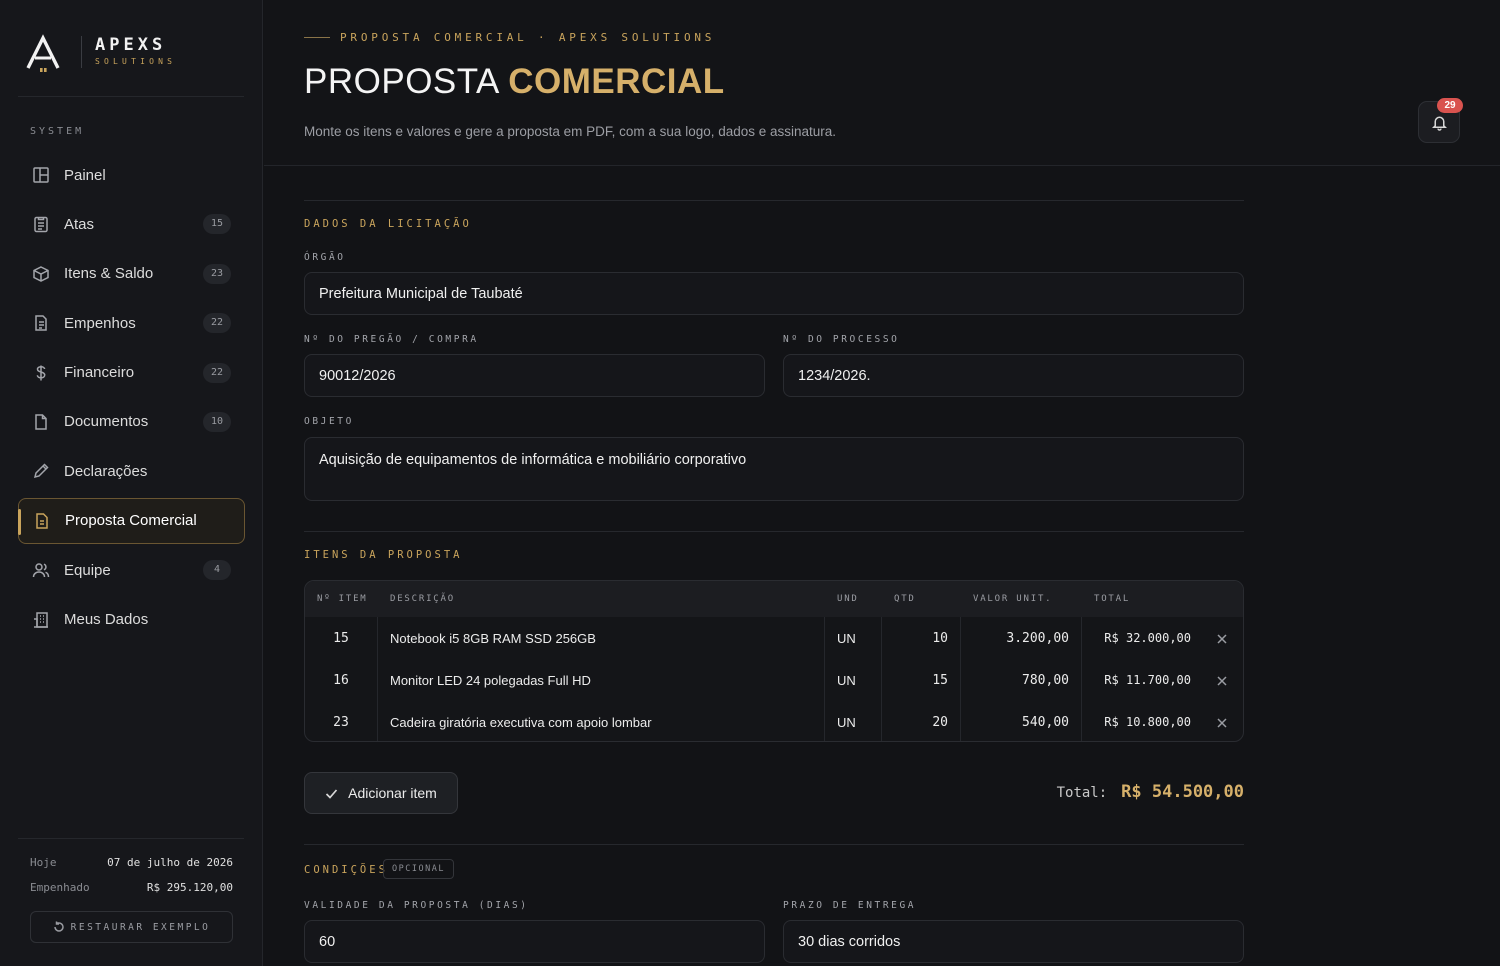  I want to click on notification-count-badge: 29, so click(1450, 105).